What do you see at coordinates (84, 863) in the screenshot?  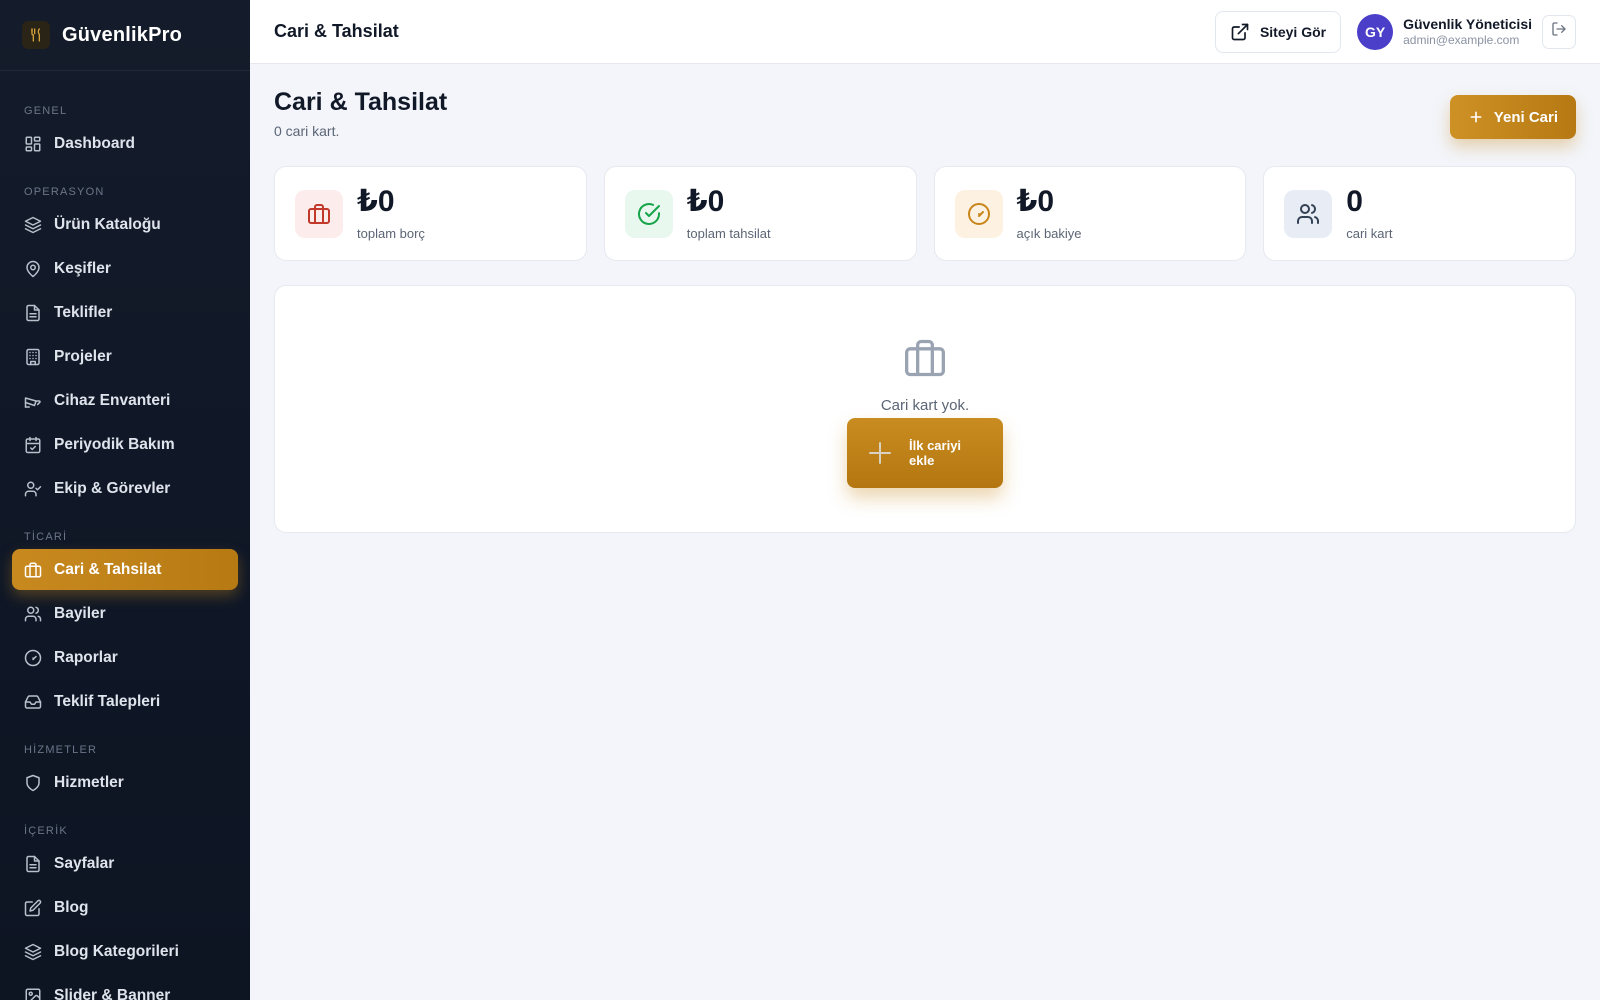 I see `sidebar-item-label: Sayfalar` at bounding box center [84, 863].